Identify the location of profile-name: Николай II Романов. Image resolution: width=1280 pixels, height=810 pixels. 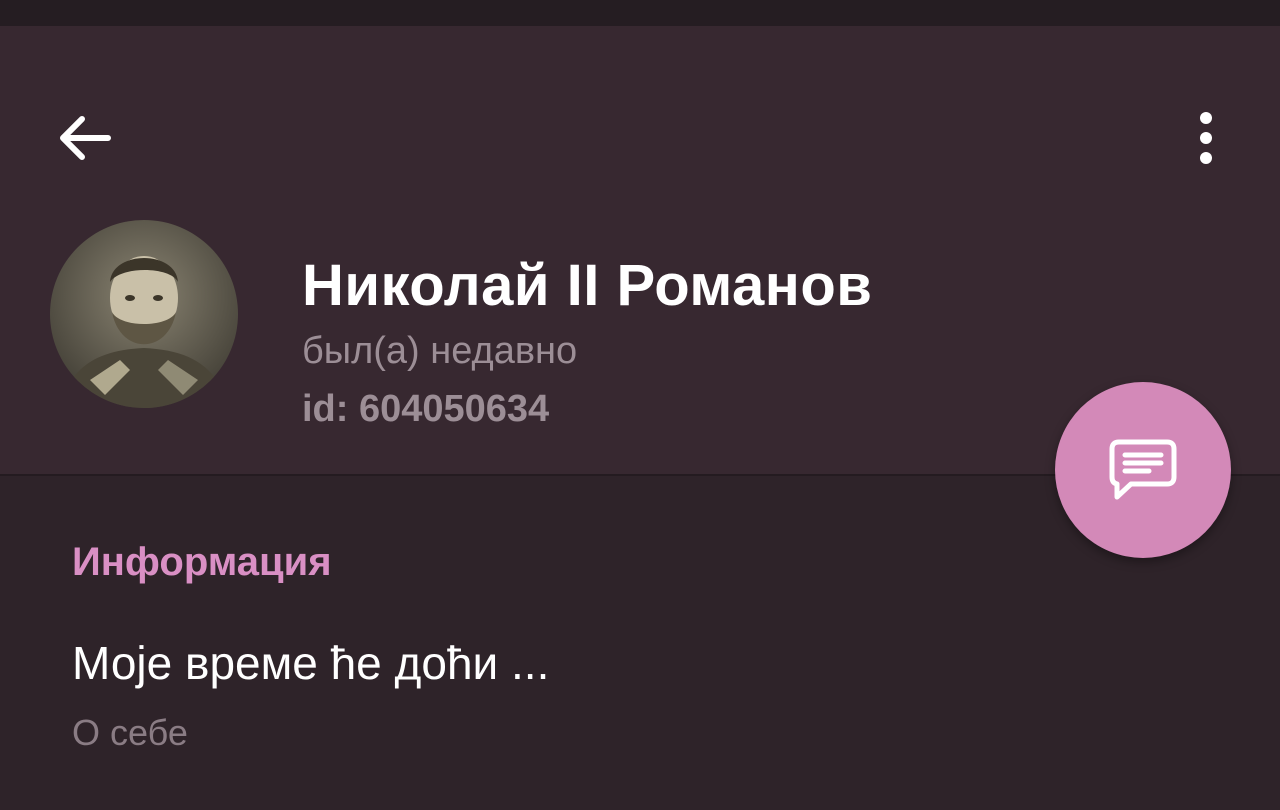
(587, 285).